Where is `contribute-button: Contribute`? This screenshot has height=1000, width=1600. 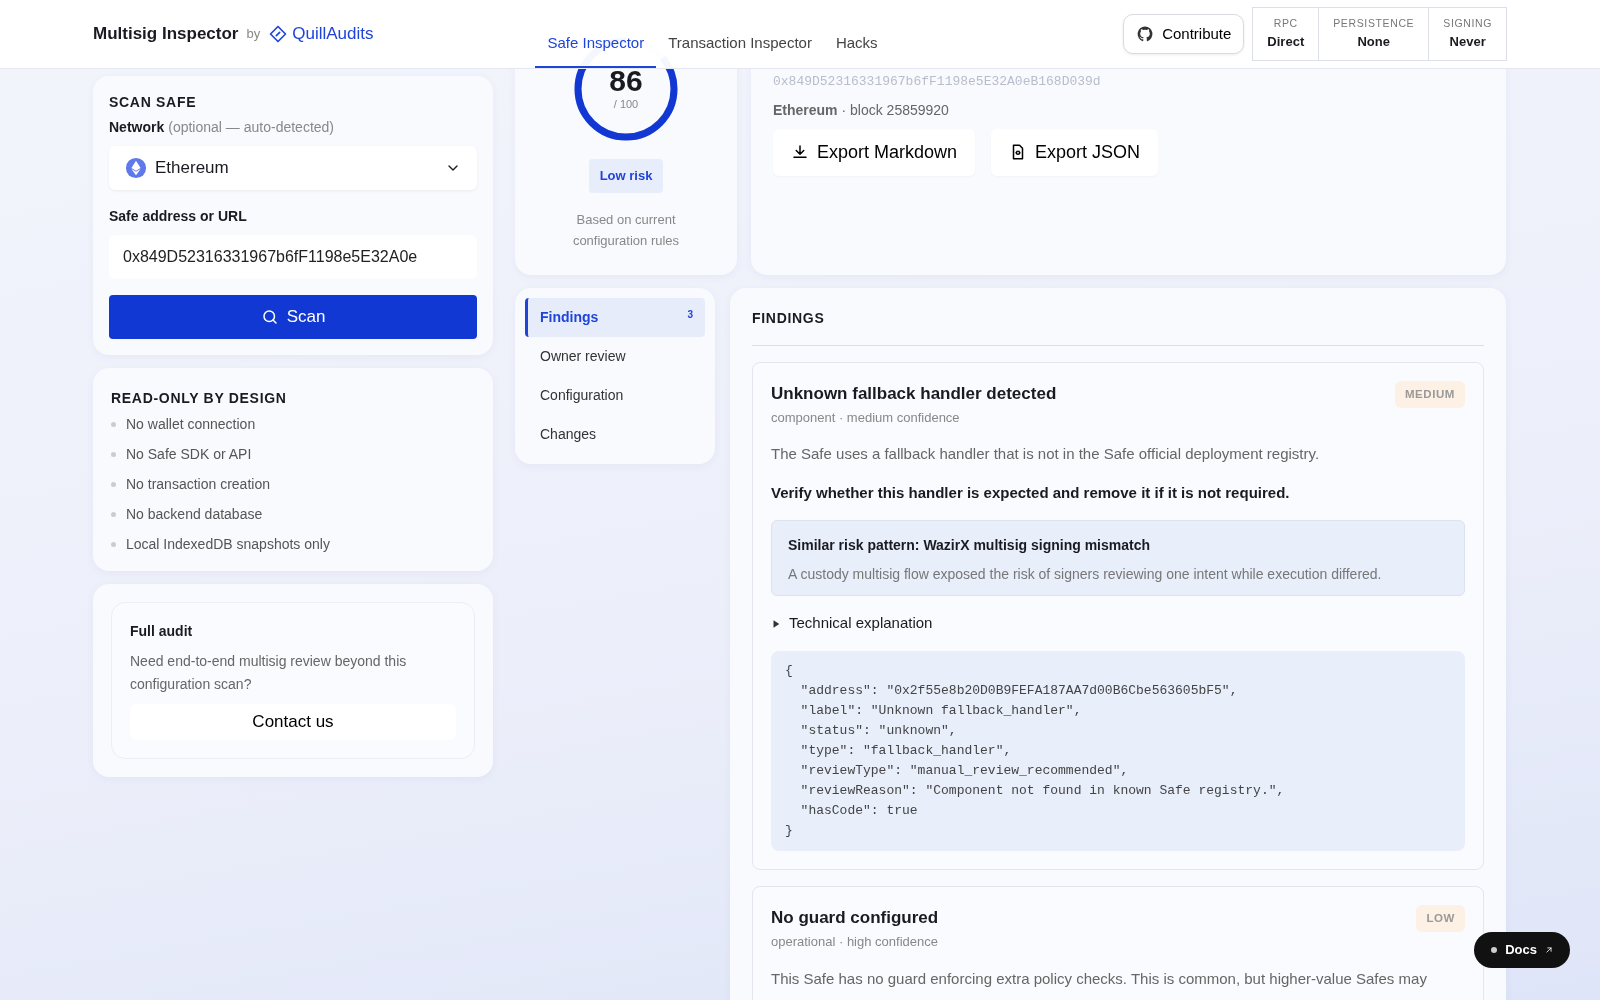
contribute-button: Contribute is located at coordinates (1184, 34).